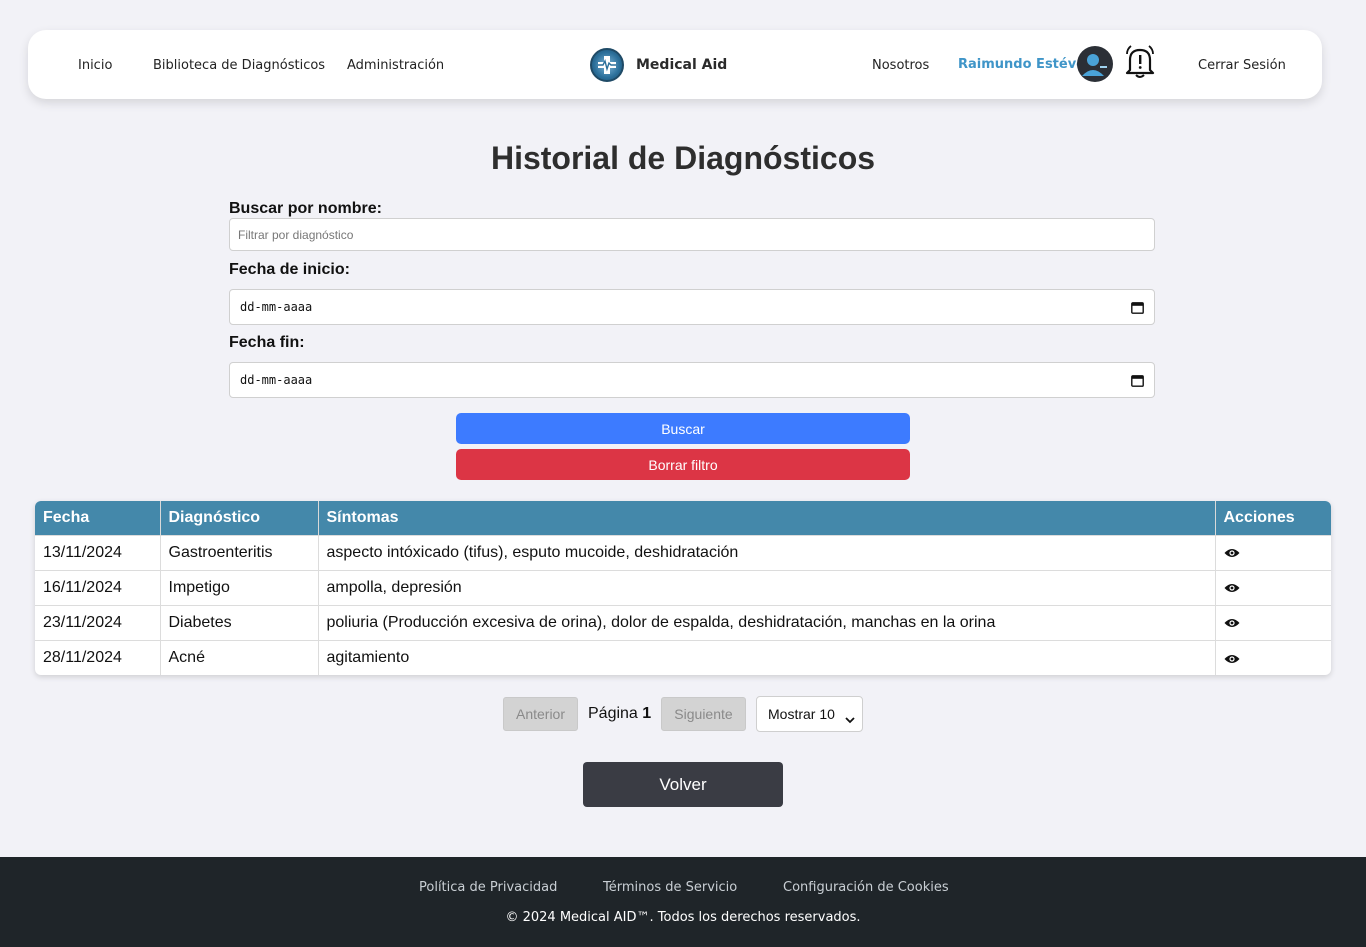  Describe the element at coordinates (239, 65) in the screenshot. I see `nav-link-biblioteca: Biblioteca de Diagnósticos` at that location.